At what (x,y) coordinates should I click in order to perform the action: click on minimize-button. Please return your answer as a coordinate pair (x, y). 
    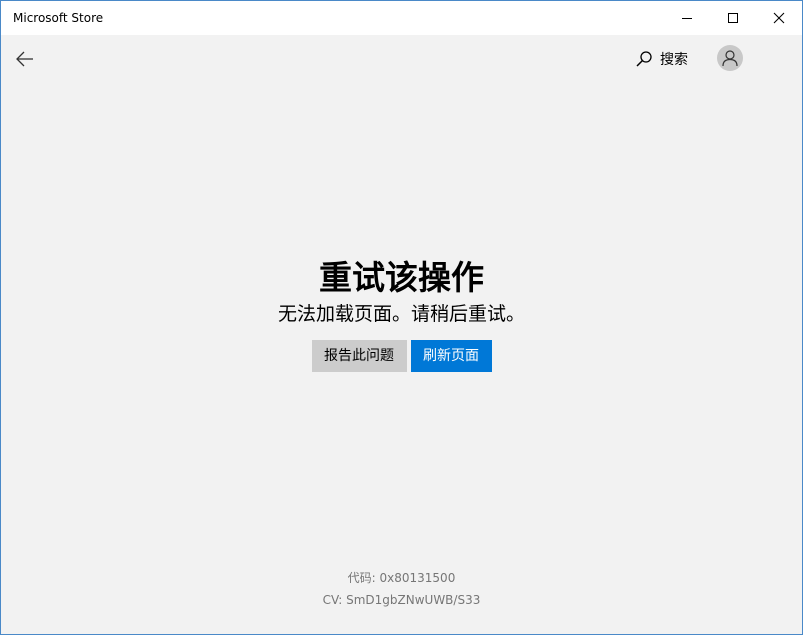
    Looking at the image, I should click on (687, 18).